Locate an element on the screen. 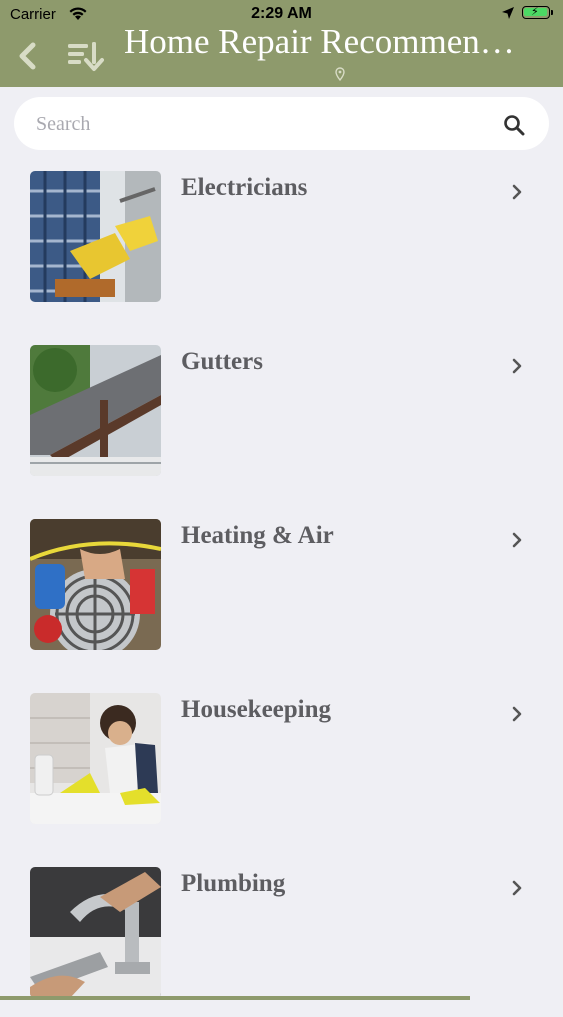 Image resolution: width=563 pixels, height=1017 pixels. list-item-plumbing: Plumbing is located at coordinates (281, 942).